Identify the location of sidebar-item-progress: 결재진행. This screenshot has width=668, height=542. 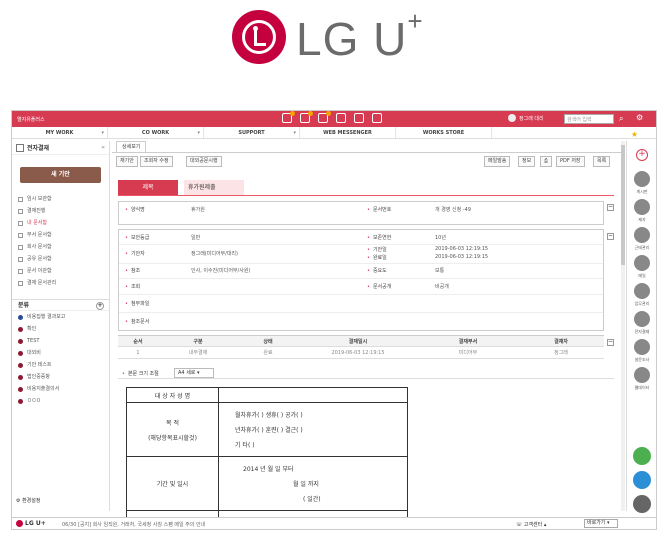
(60, 211).